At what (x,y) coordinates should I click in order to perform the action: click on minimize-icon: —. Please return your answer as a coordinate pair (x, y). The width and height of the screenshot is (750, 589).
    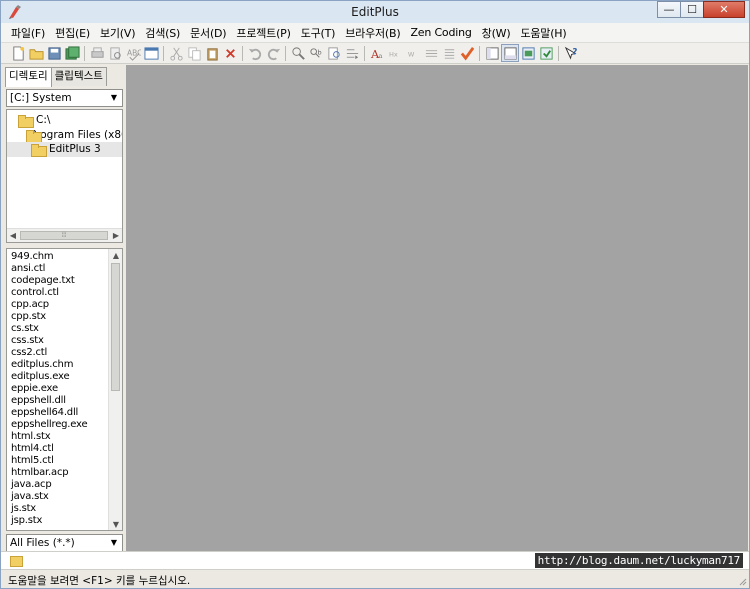
    Looking at the image, I should click on (669, 9).